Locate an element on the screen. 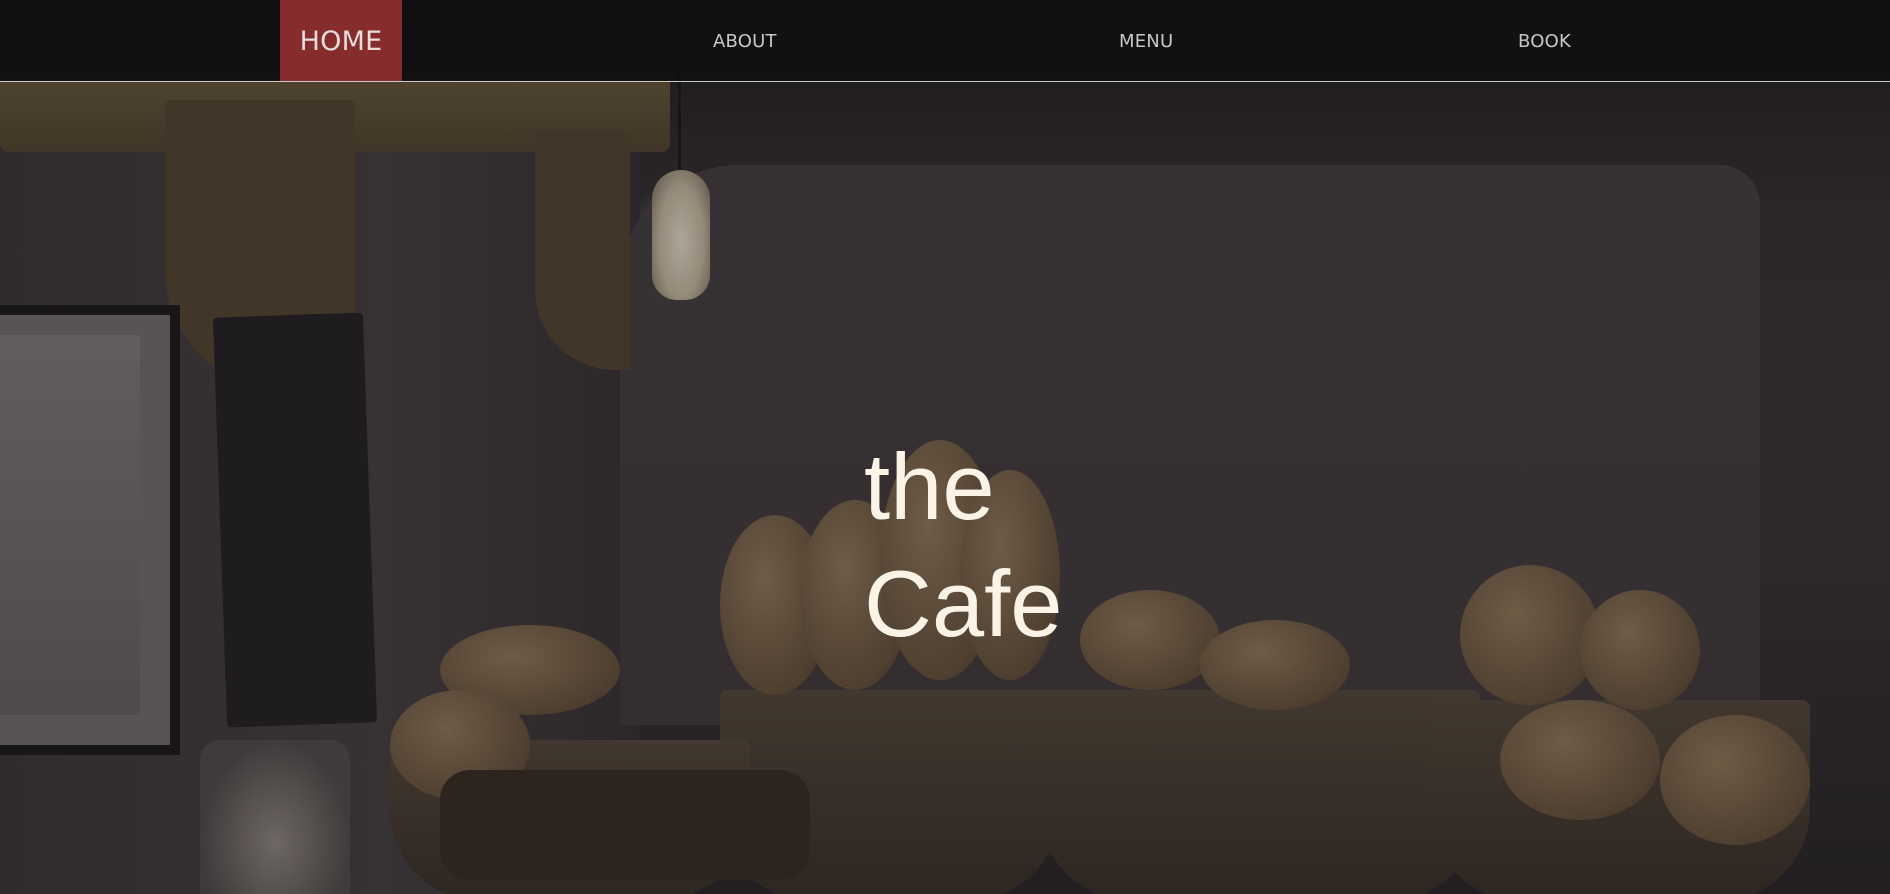 The image size is (1890, 894). top-navbar: HOME ABOUT MENU BOOK is located at coordinates (945, 41).